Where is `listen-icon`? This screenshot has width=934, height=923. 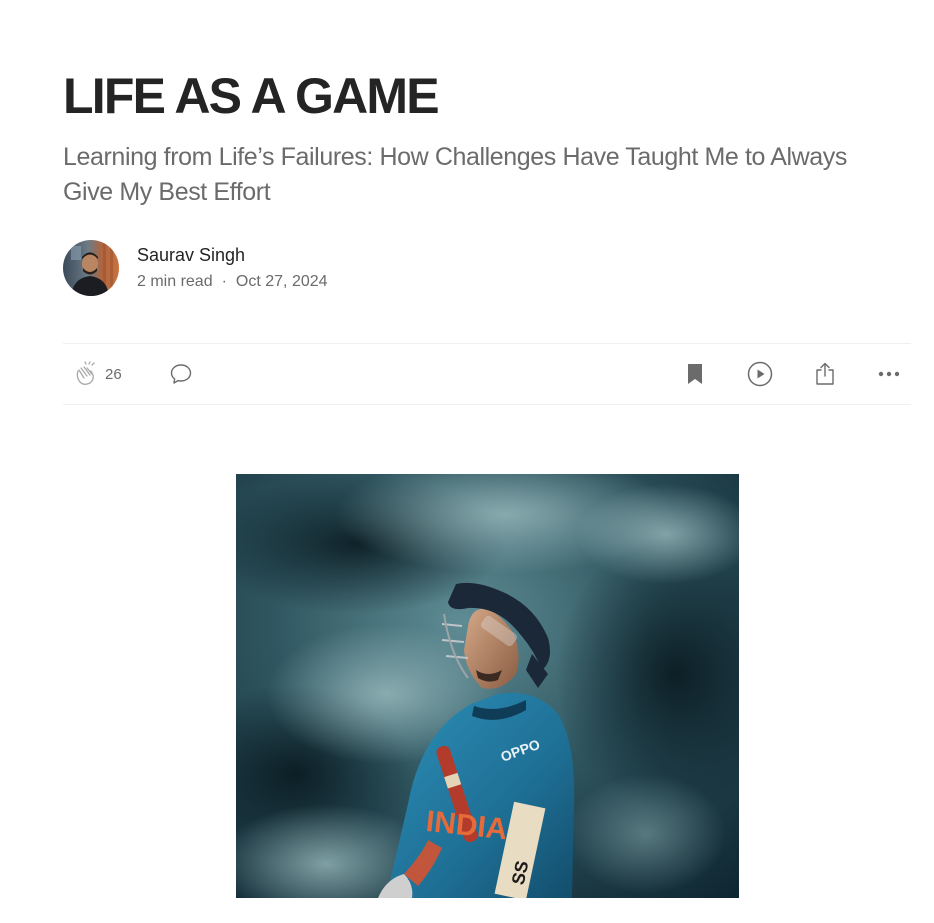
listen-icon is located at coordinates (760, 374).